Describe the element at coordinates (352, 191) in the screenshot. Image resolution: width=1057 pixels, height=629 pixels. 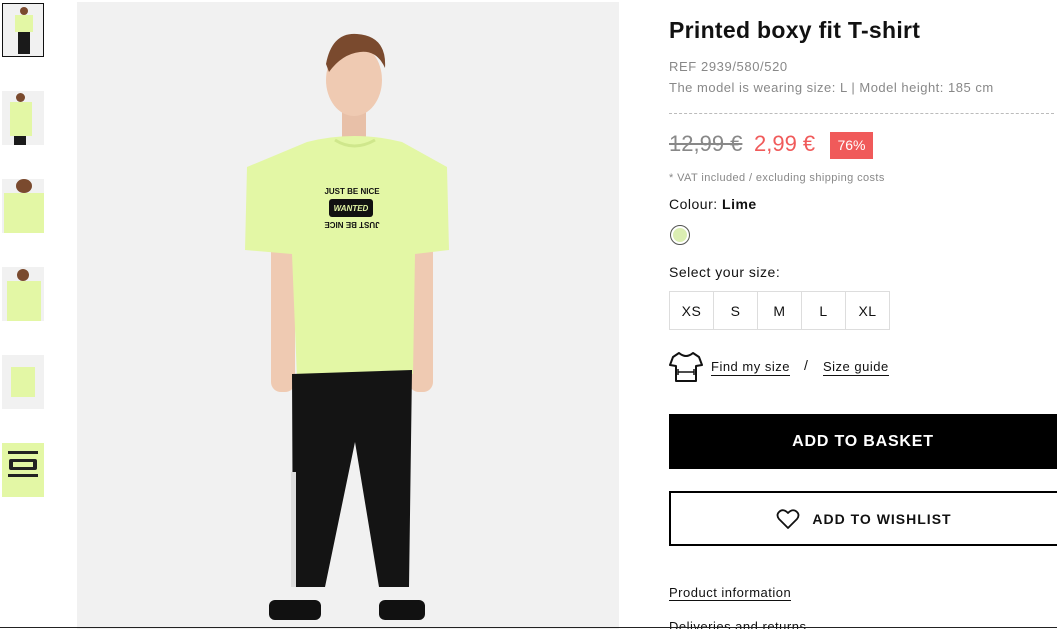
I see `shirt-print-line1: JUST BE NICE` at that location.